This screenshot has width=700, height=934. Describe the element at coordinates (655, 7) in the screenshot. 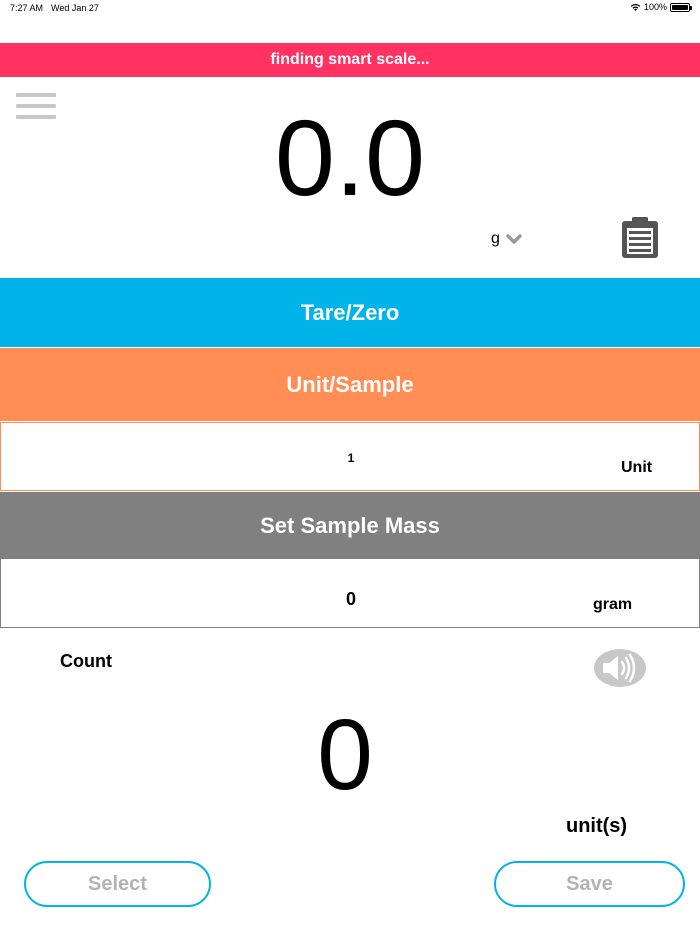

I see `battery-percent: 100%` at that location.